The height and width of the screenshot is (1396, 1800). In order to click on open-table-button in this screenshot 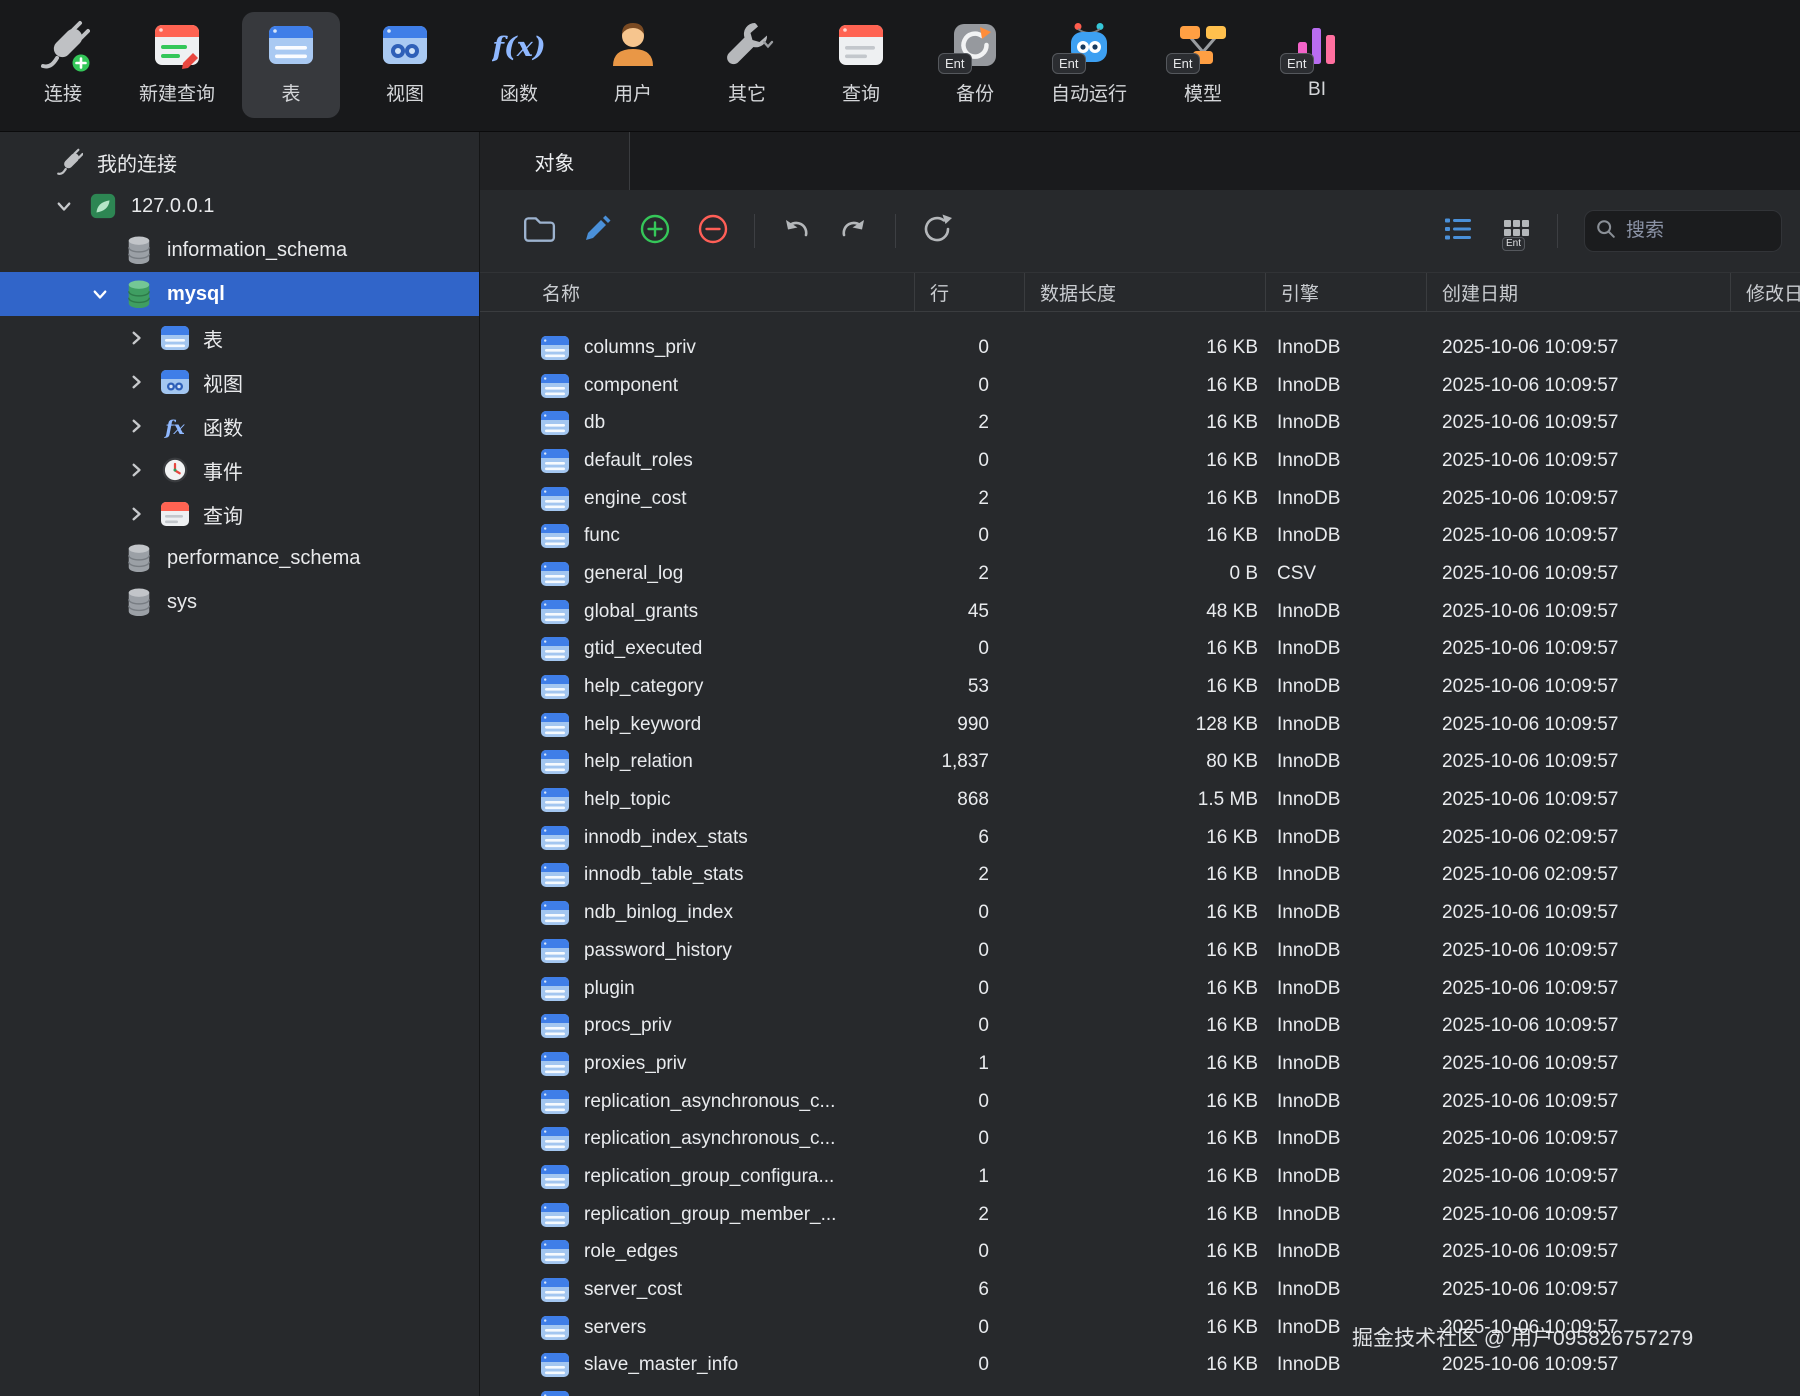, I will do `click(539, 231)`.